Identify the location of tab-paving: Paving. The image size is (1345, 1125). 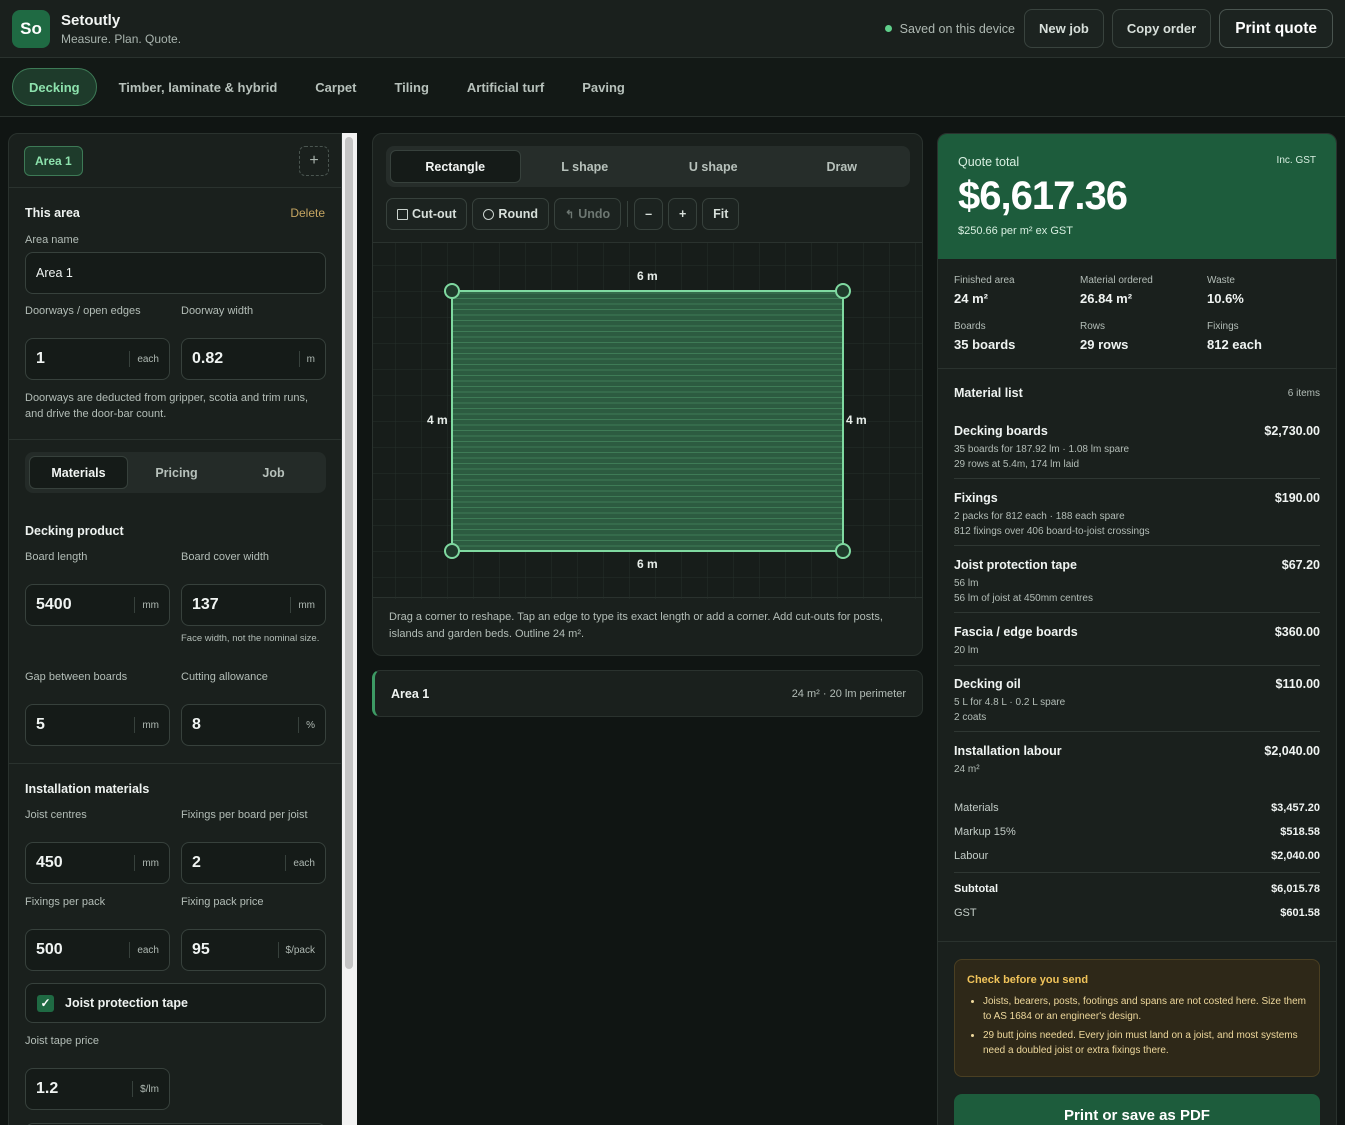
(603, 87).